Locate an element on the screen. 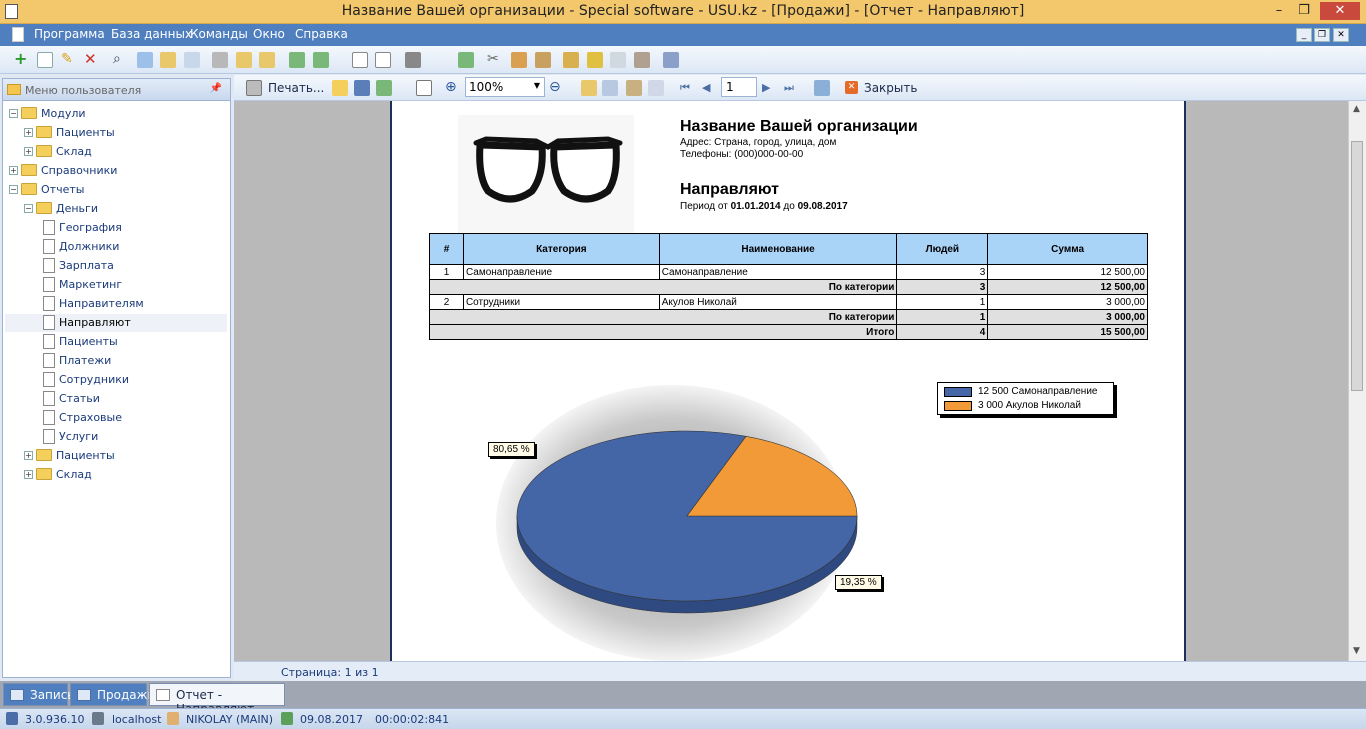 This screenshot has height=729, width=1366. filter-icon is located at coordinates (145, 60).